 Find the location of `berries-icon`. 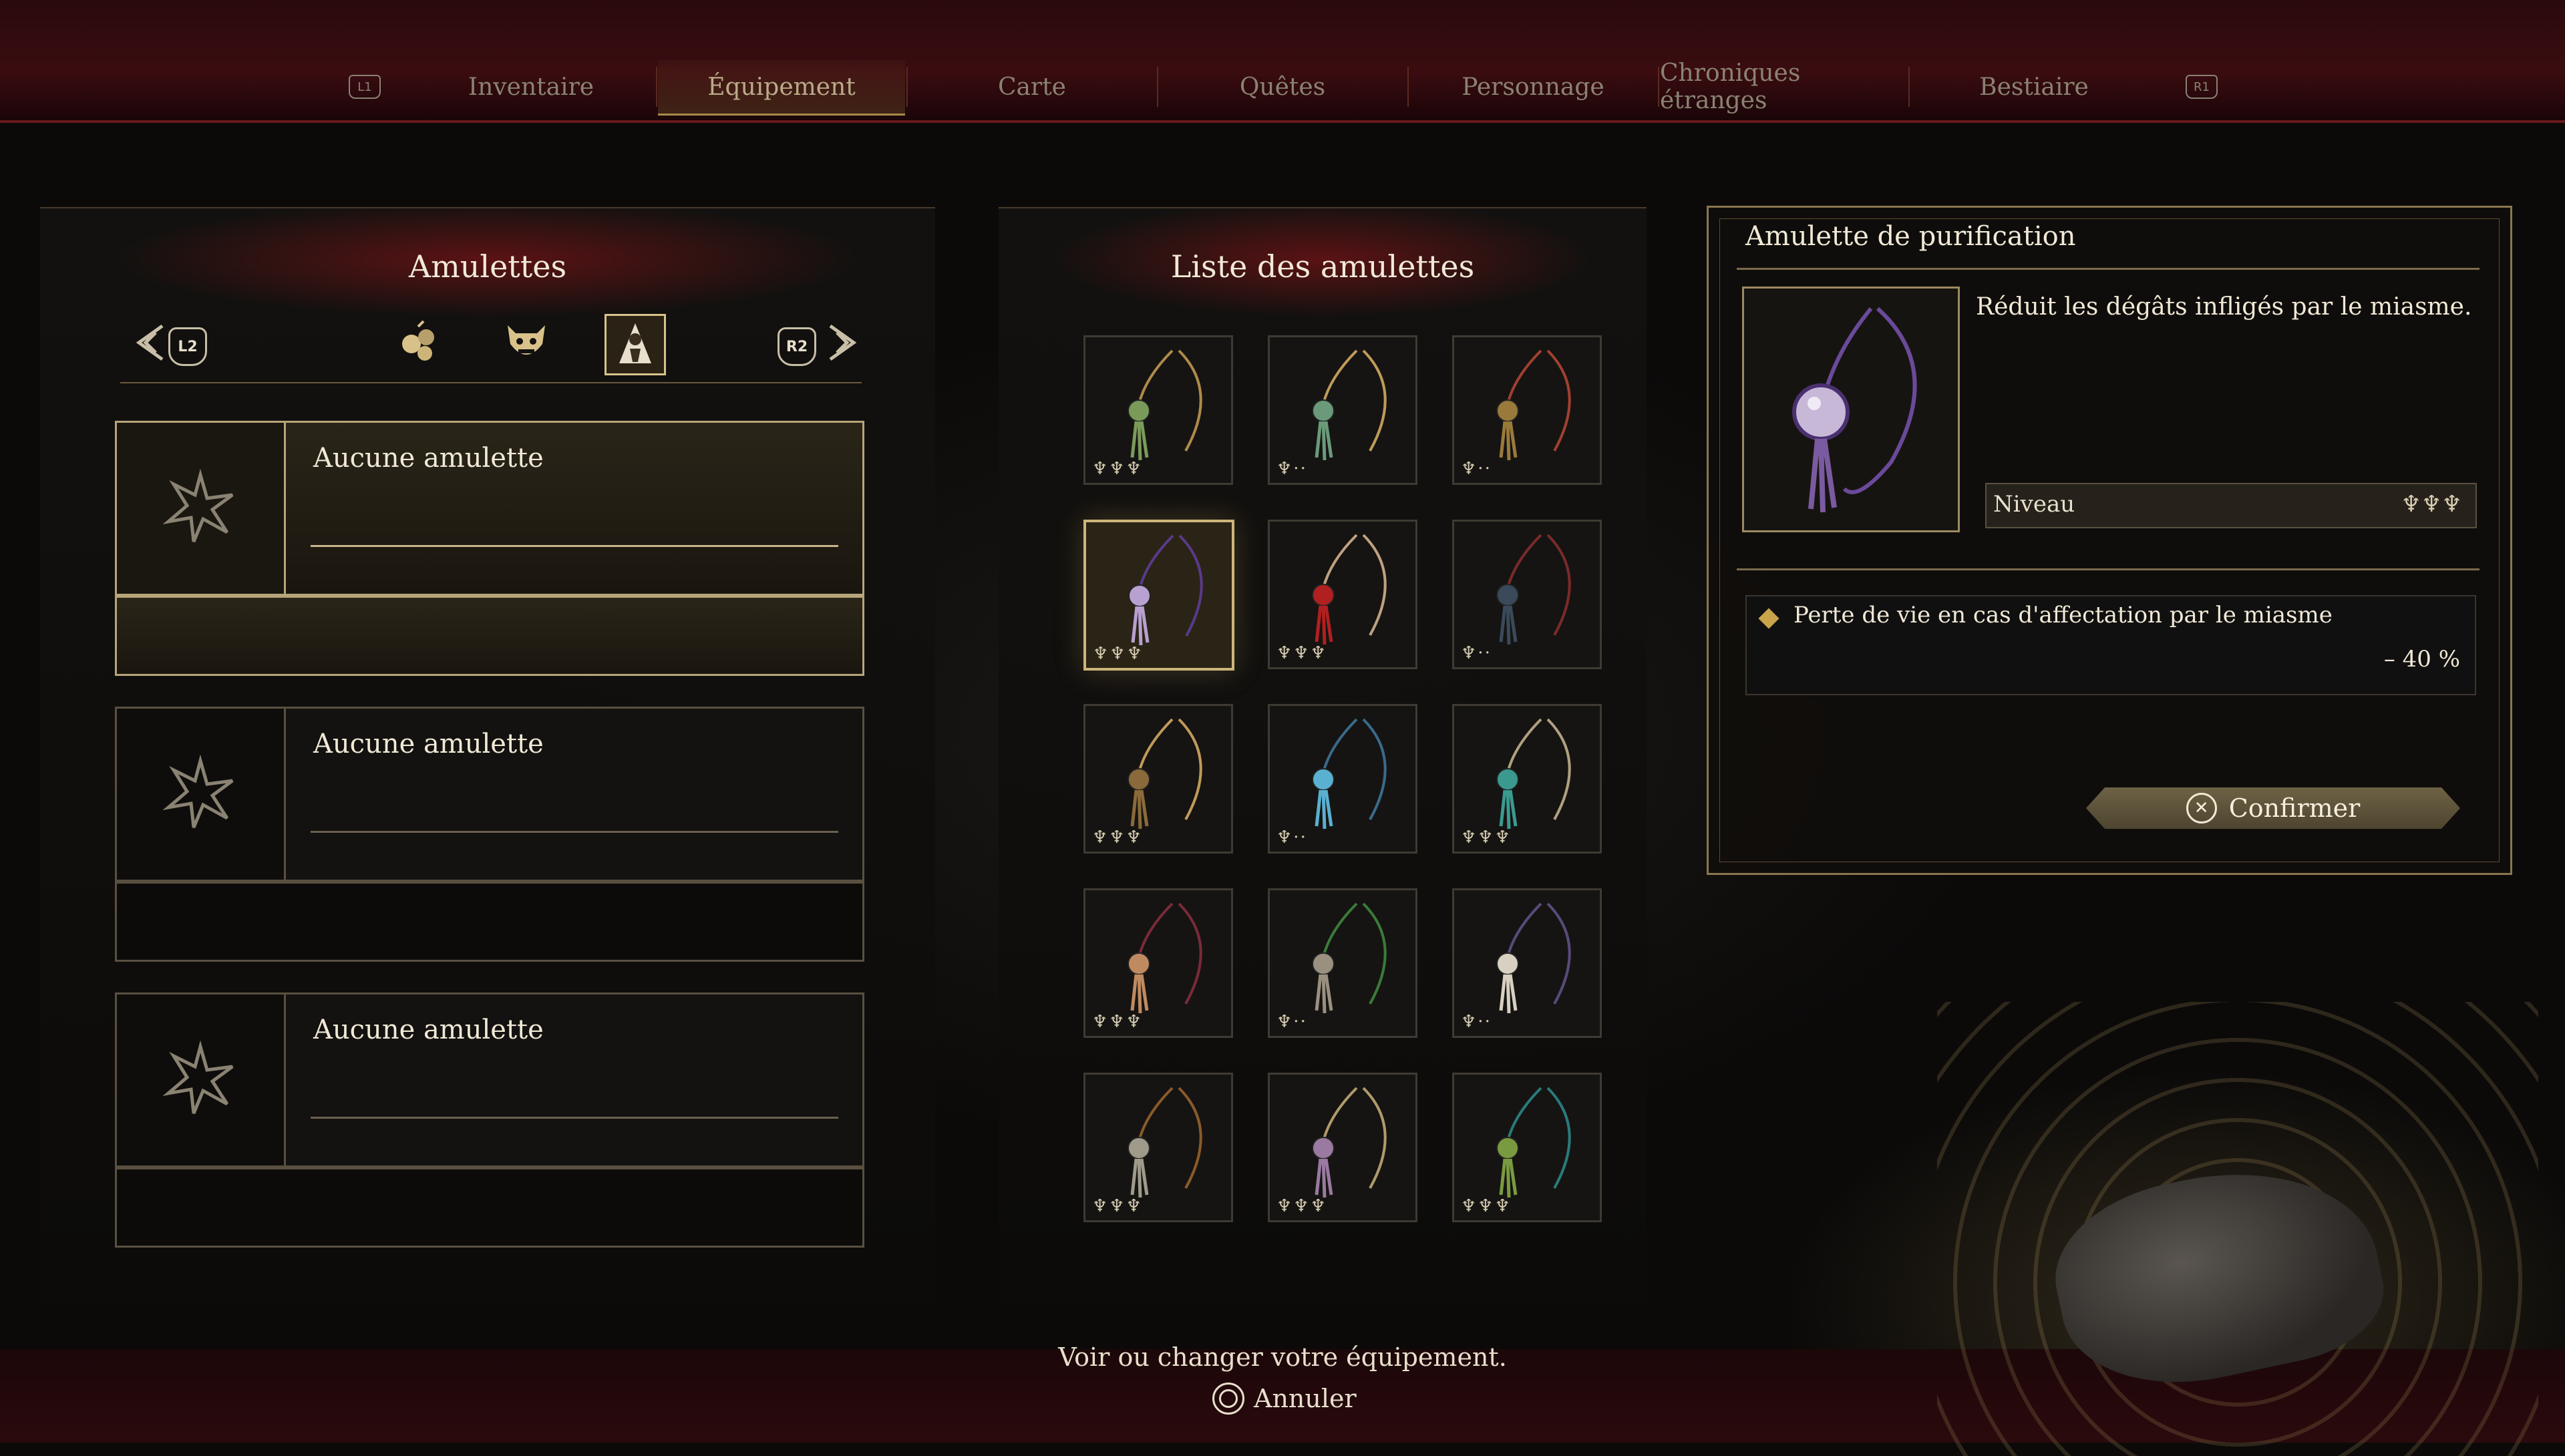

berries-icon is located at coordinates (419, 343).